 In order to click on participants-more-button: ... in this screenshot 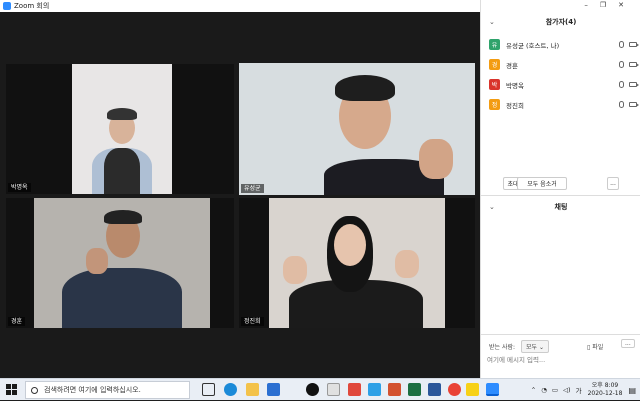, I will do `click(613, 183)`.